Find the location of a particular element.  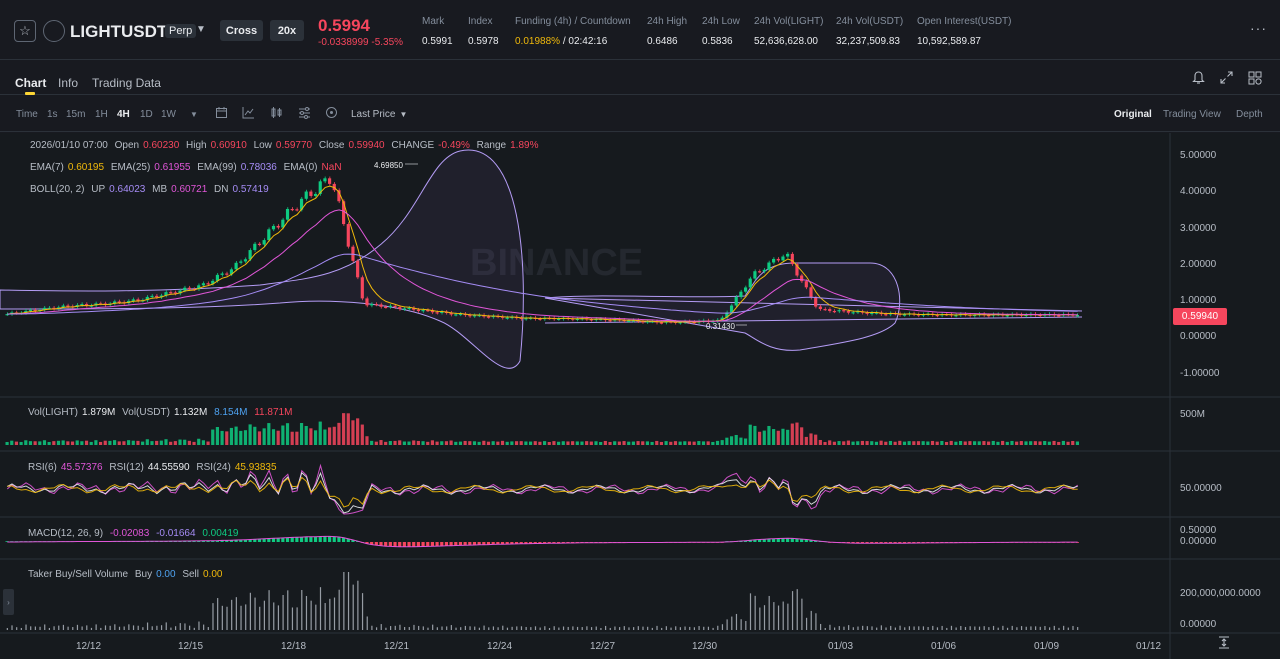

view-depth: Depth is located at coordinates (1249, 114).